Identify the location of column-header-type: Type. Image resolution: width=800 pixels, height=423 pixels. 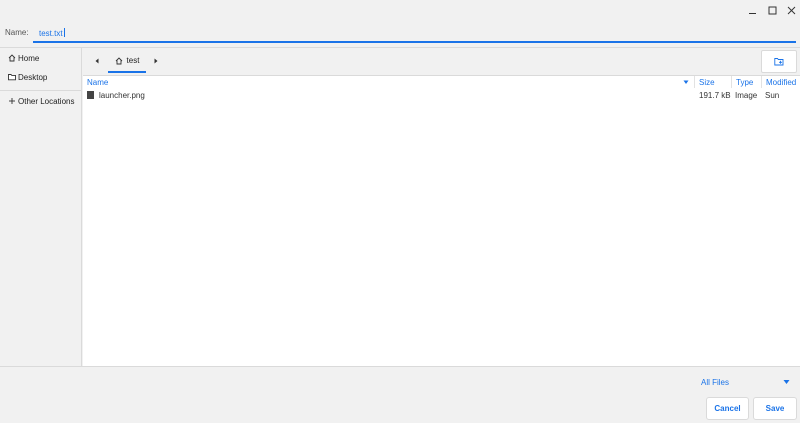
(747, 82).